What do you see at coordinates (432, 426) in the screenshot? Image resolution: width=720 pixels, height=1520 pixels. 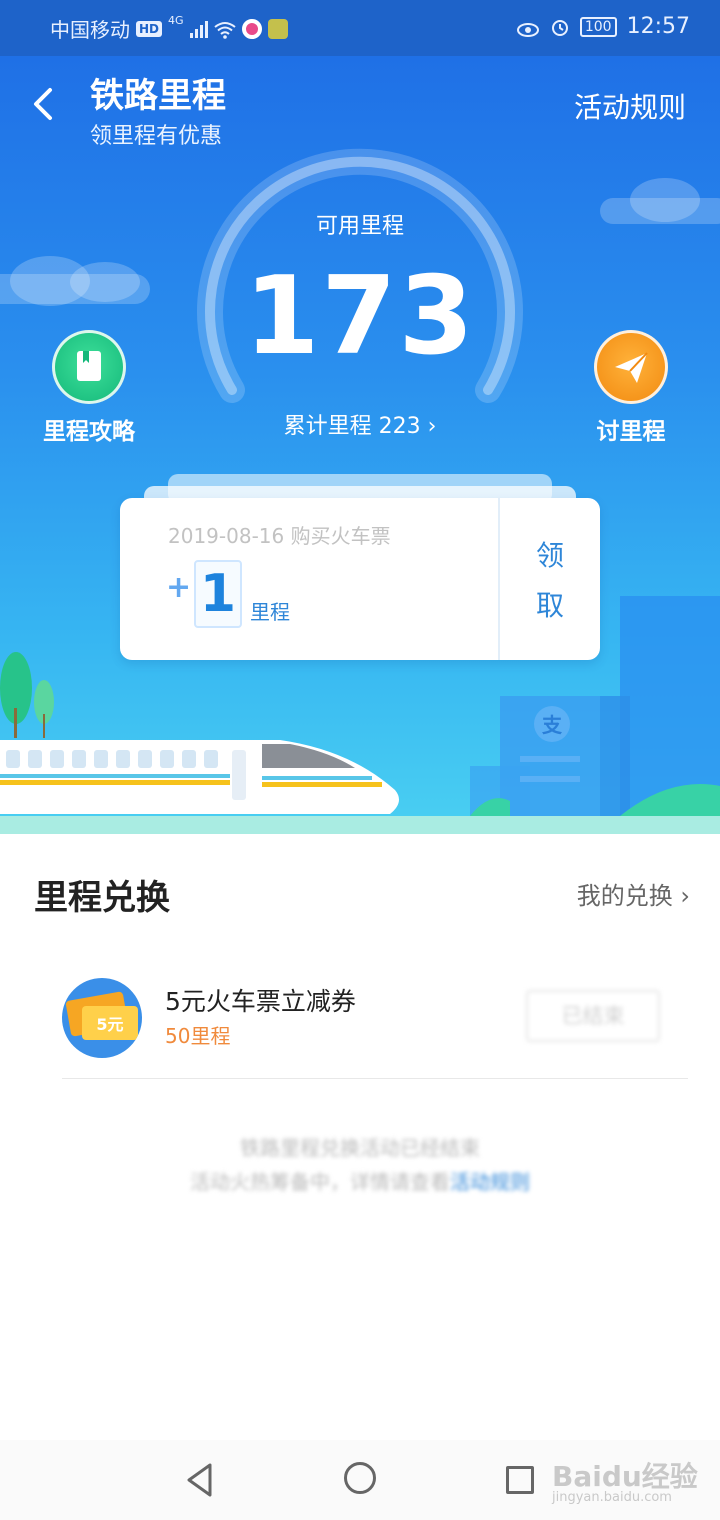 I see `chevron-right-icon: ›` at bounding box center [432, 426].